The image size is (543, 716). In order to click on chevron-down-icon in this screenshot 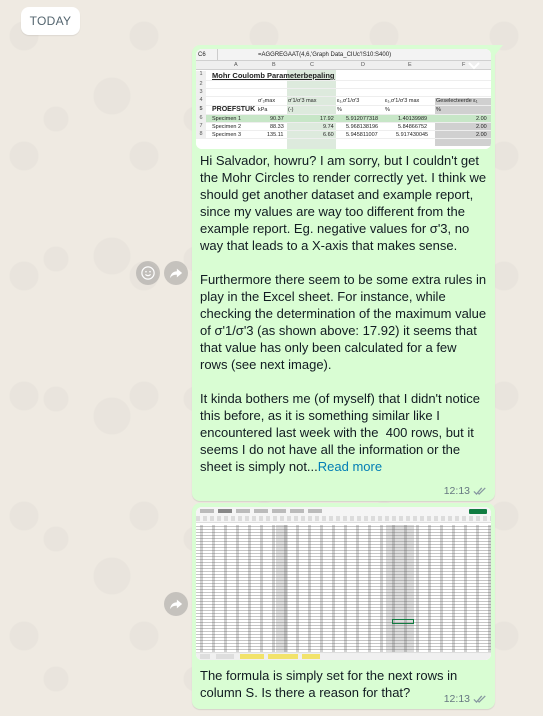, I will do `click(474, 66)`.